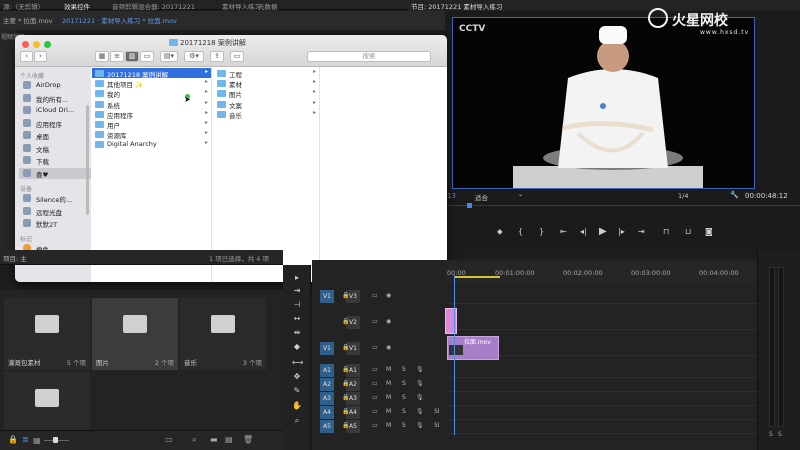 The height and width of the screenshot is (450, 800). What do you see at coordinates (297, 278) in the screenshot?
I see `selection-tool-icon: ▸` at bounding box center [297, 278].